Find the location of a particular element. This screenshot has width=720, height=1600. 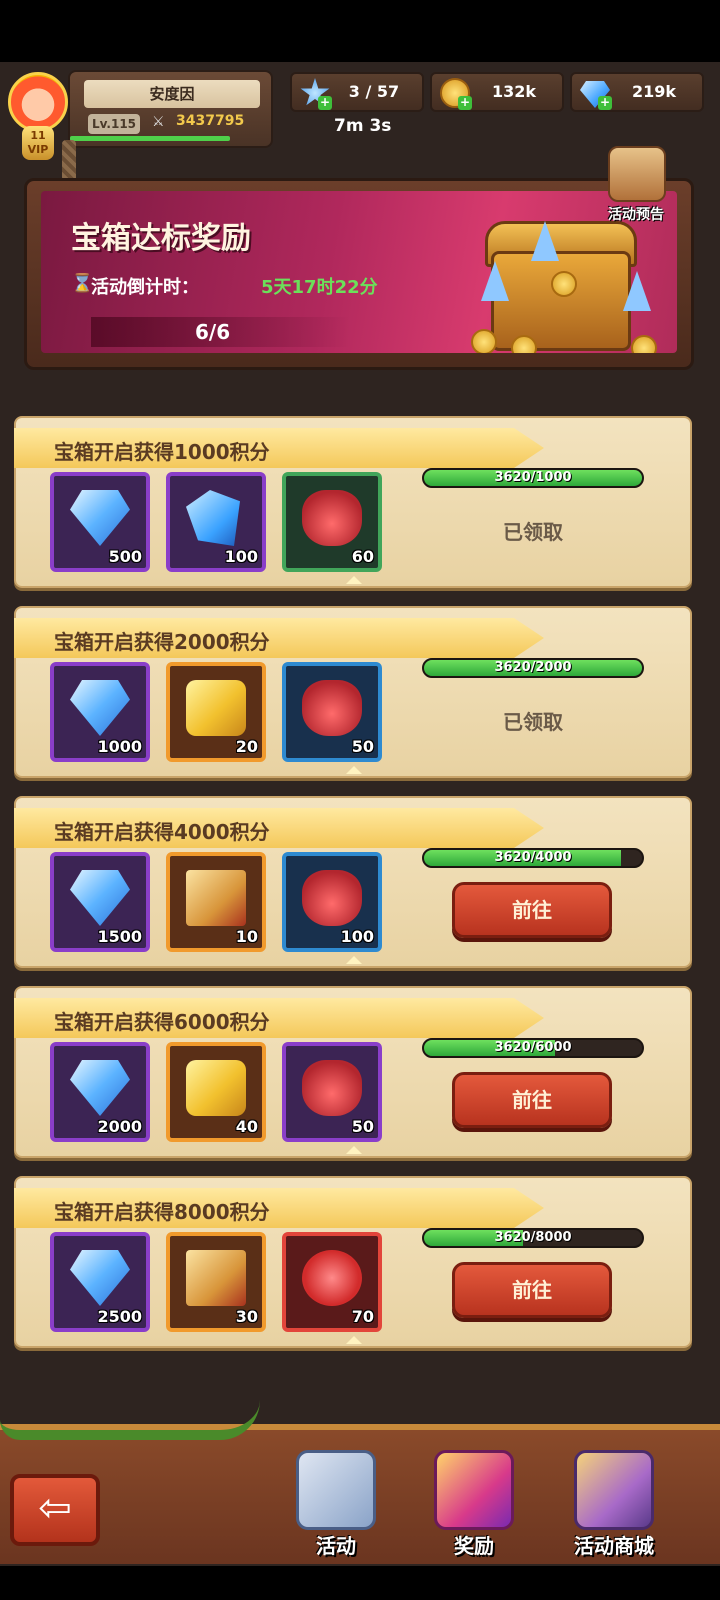

chest-body is located at coordinates (561, 301).